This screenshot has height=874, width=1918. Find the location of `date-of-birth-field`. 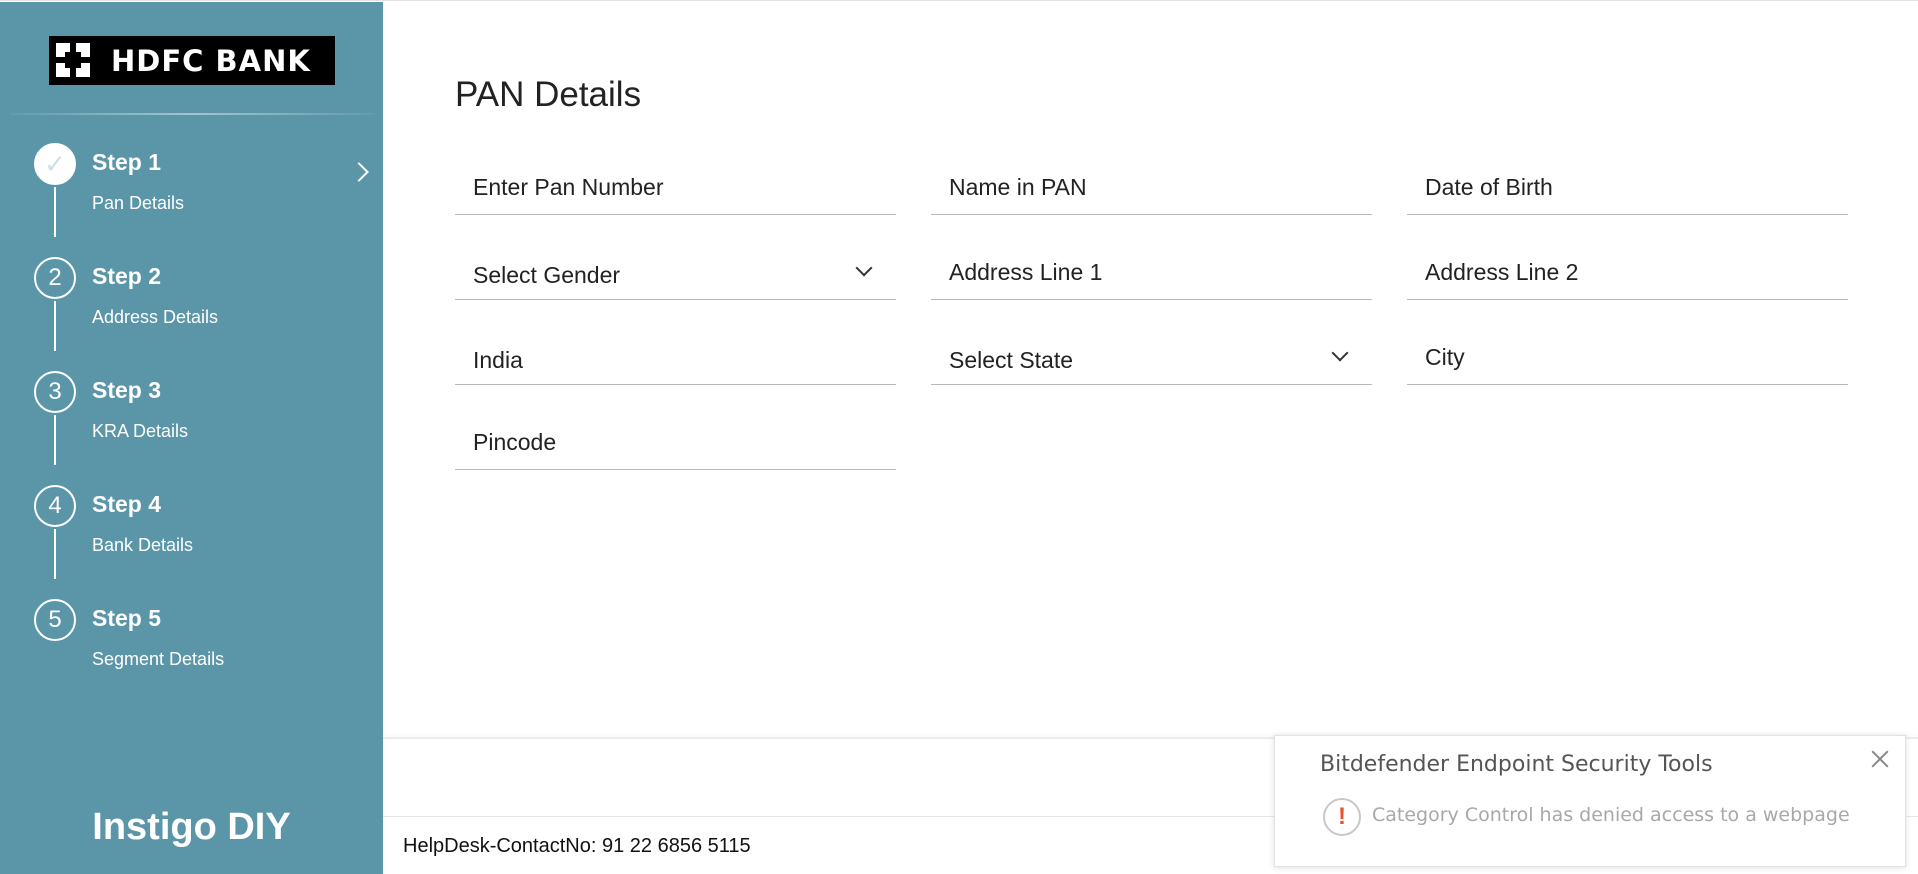

date-of-birth-field is located at coordinates (1627, 184).